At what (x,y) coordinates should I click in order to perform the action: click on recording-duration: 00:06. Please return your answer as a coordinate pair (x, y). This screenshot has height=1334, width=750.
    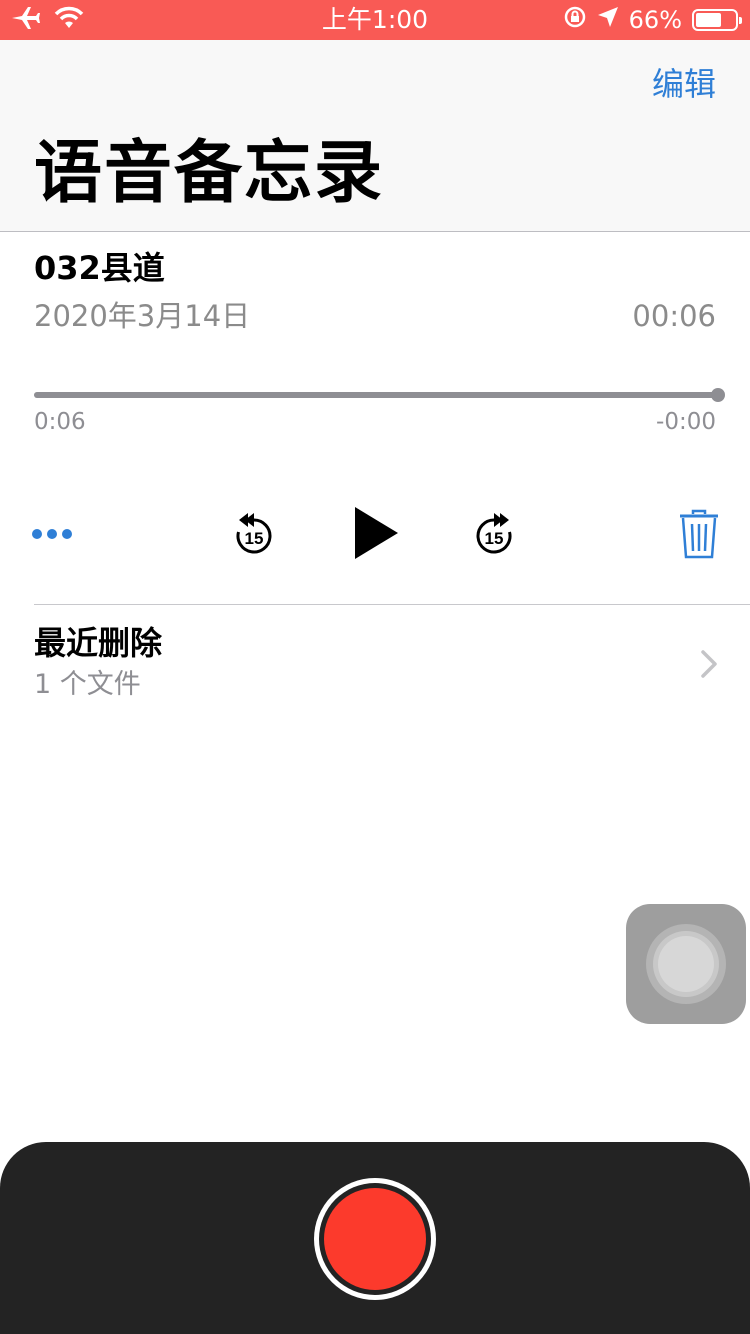
    Looking at the image, I should click on (674, 316).